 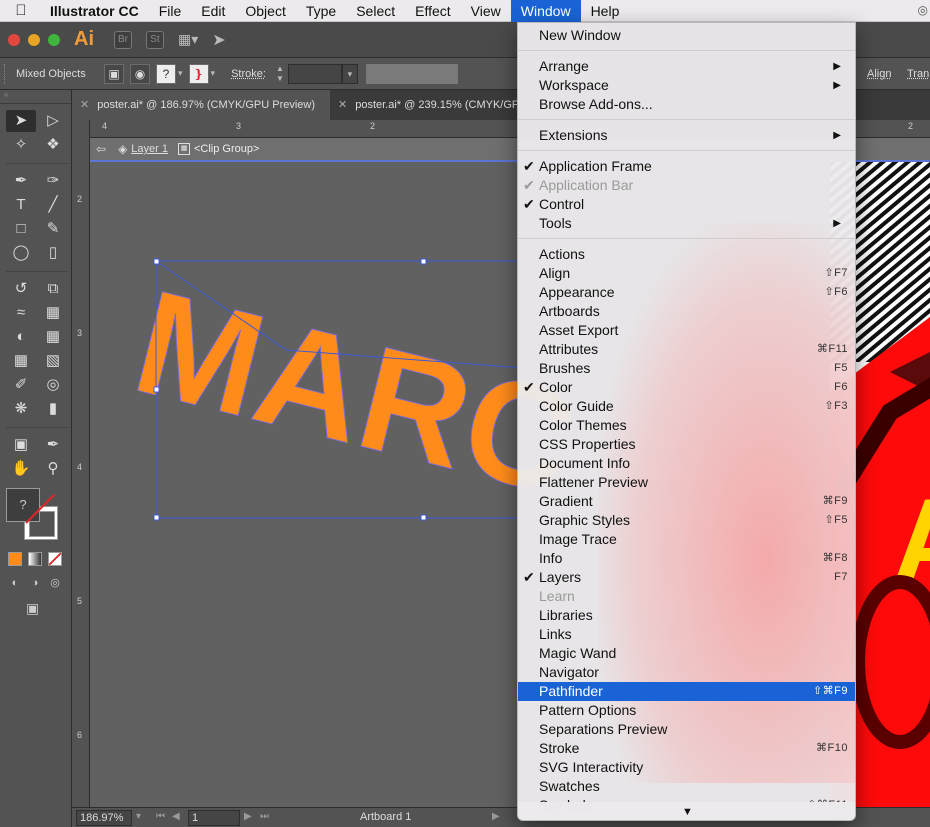 I want to click on fill-swatch-button: ?, so click(x=166, y=73).